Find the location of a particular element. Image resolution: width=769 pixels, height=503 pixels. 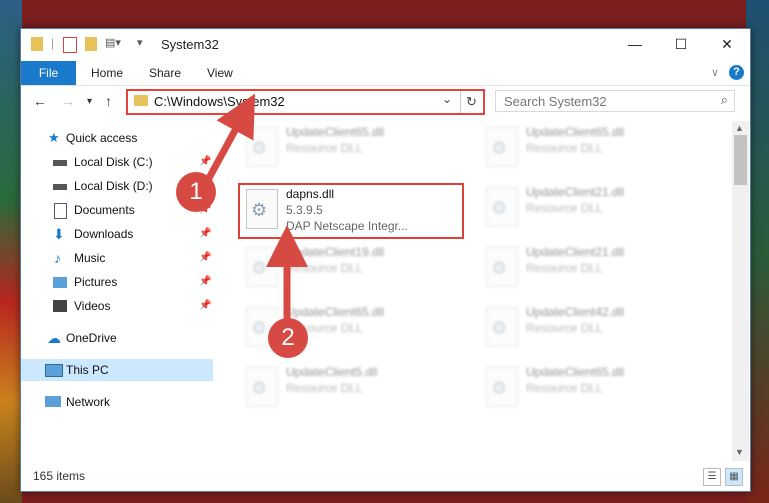

scroll-down-icon: ▼ is located at coordinates (739, 452).